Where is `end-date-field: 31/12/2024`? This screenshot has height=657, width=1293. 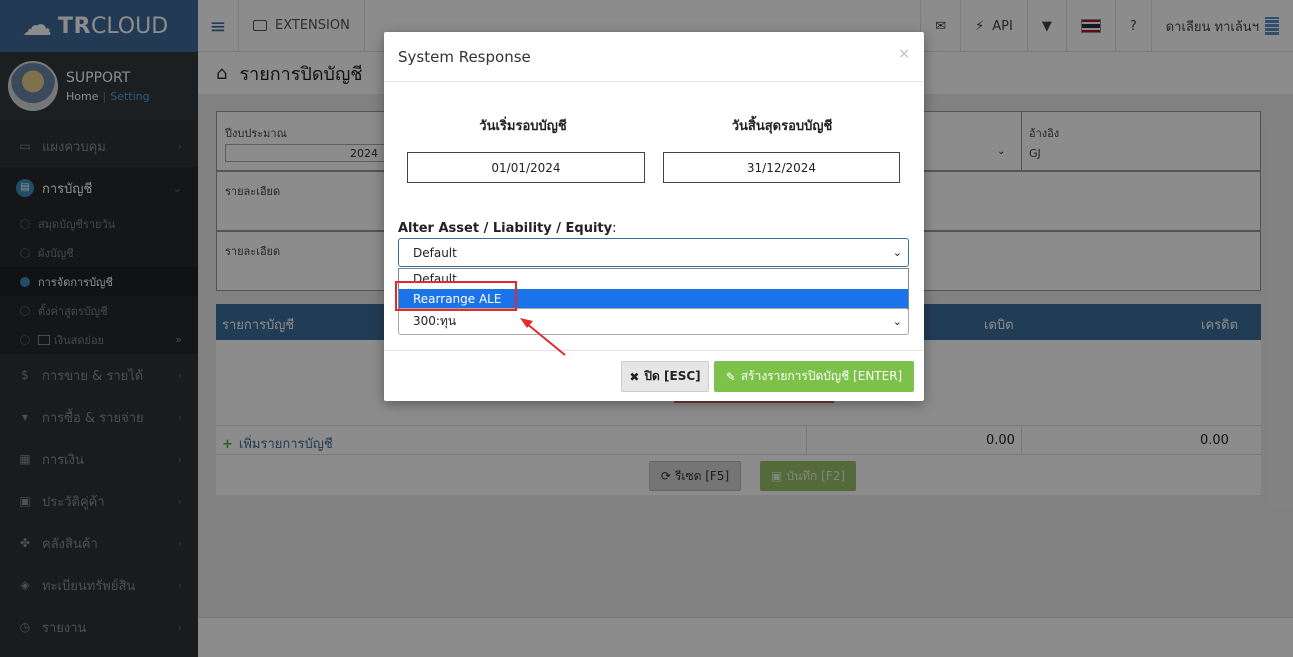
end-date-field: 31/12/2024 is located at coordinates (781, 167).